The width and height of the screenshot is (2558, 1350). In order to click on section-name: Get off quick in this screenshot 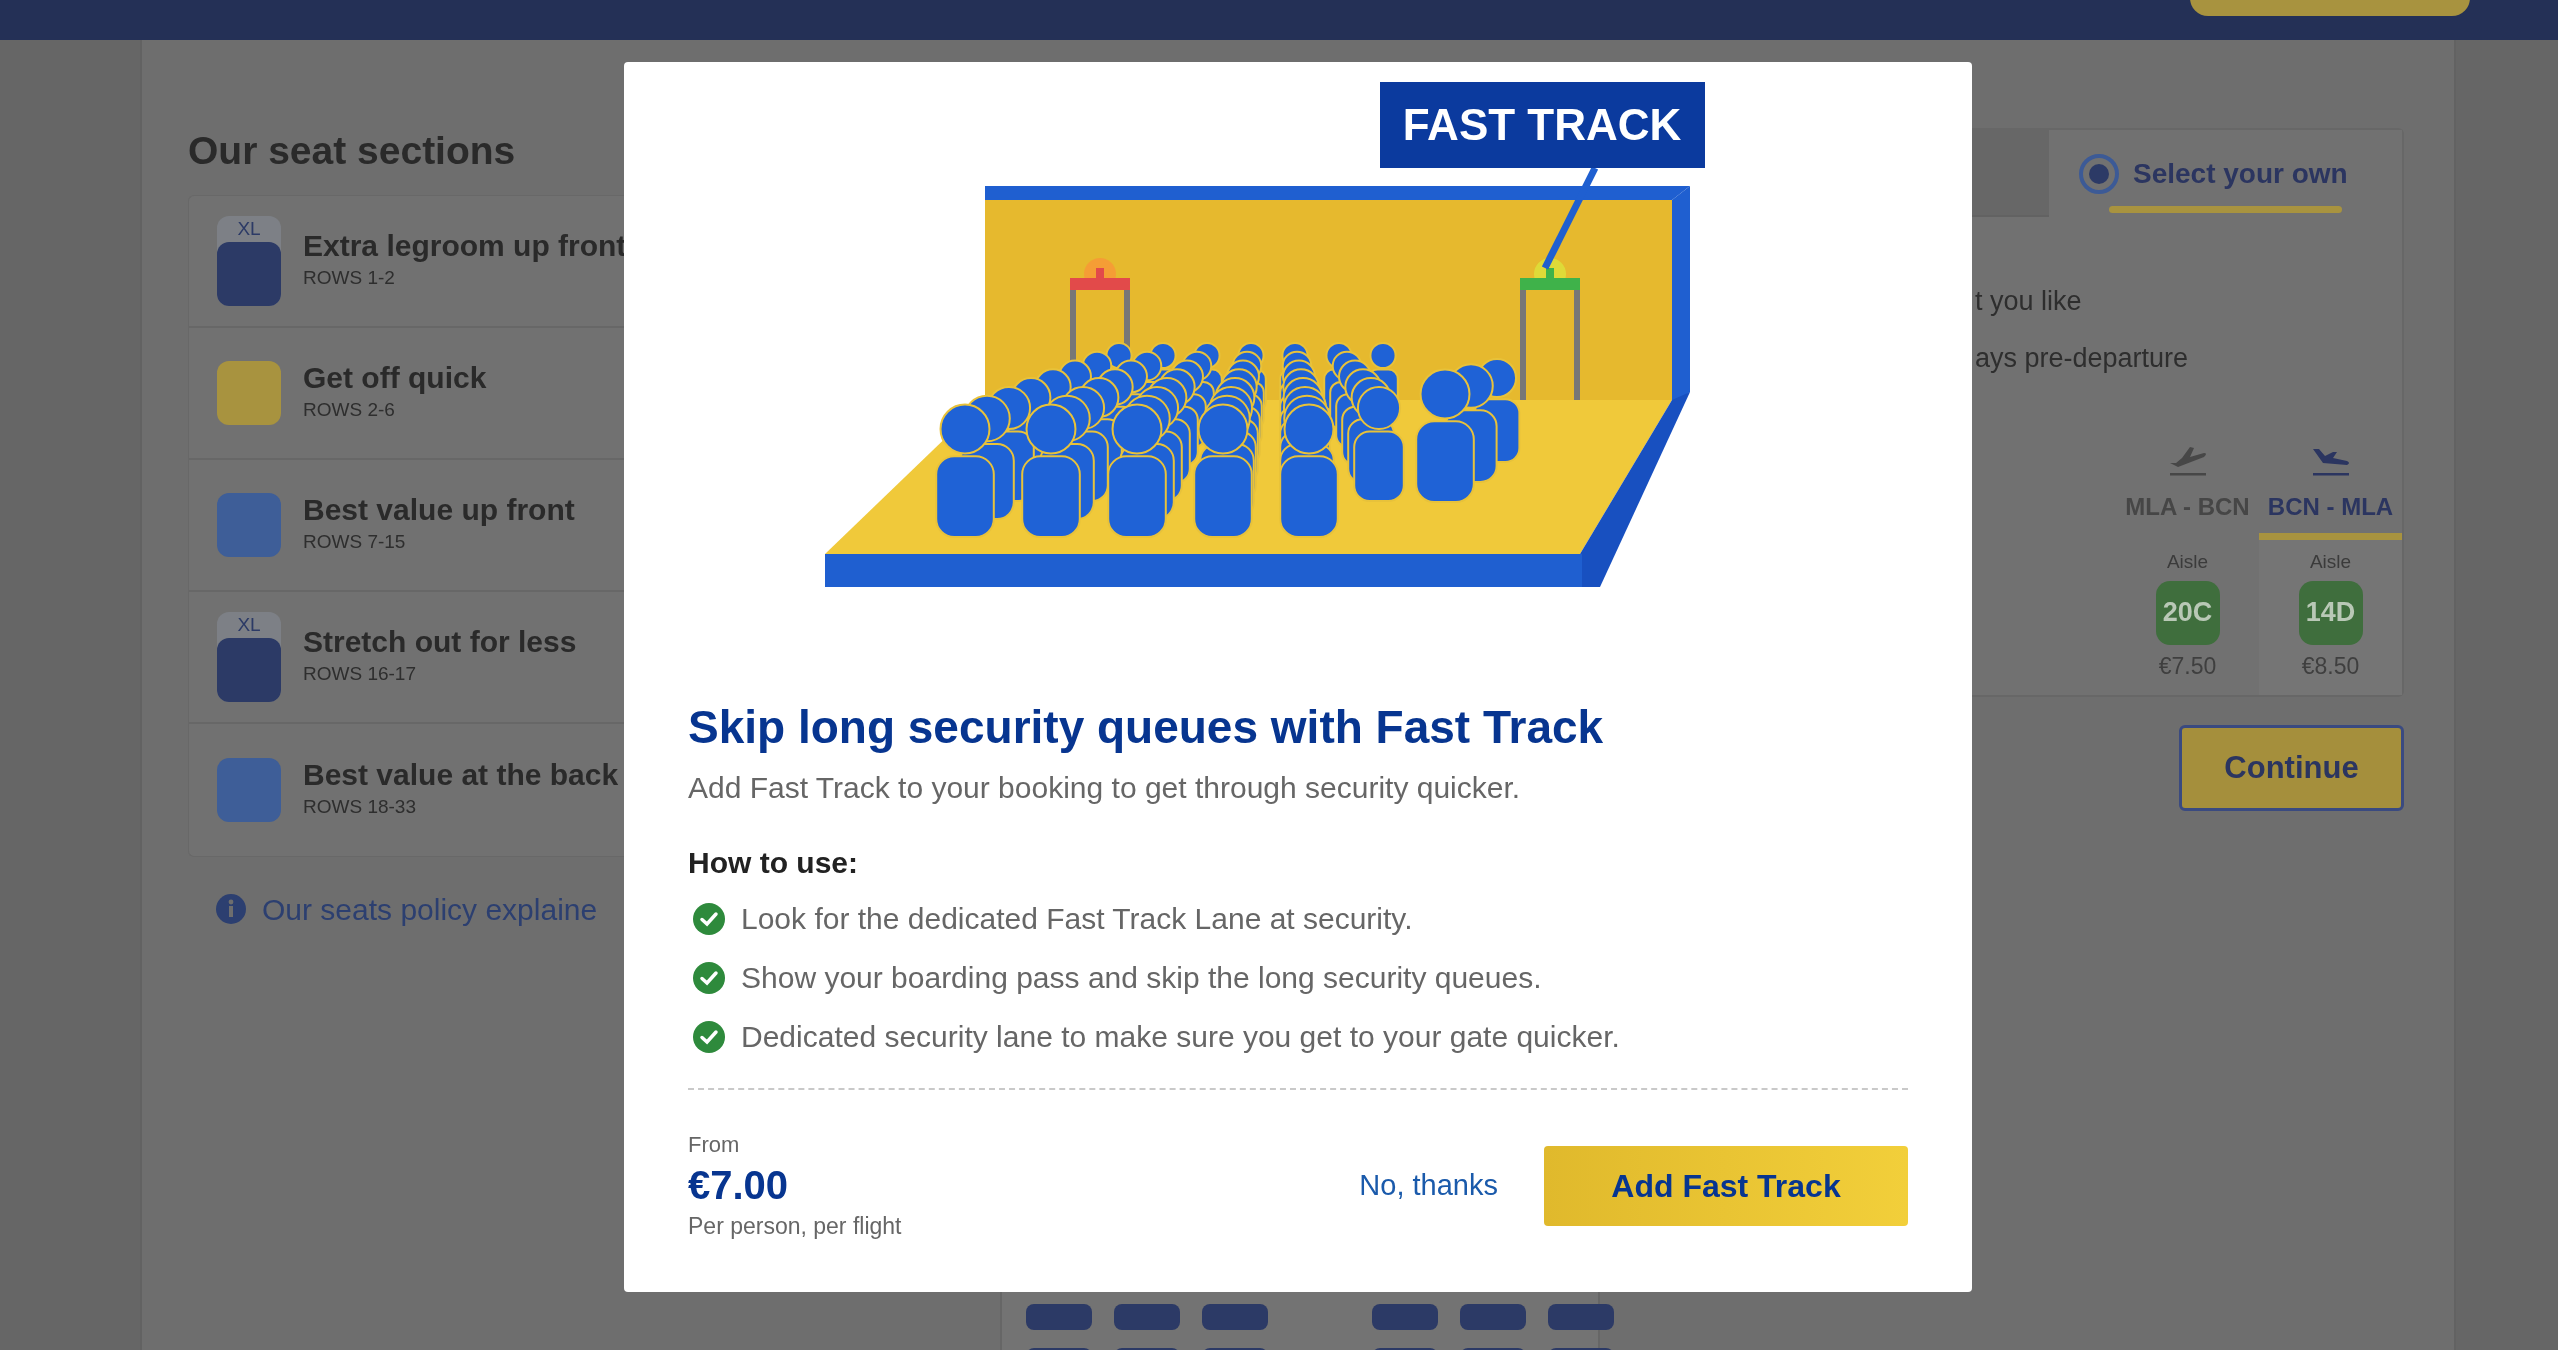, I will do `click(395, 378)`.